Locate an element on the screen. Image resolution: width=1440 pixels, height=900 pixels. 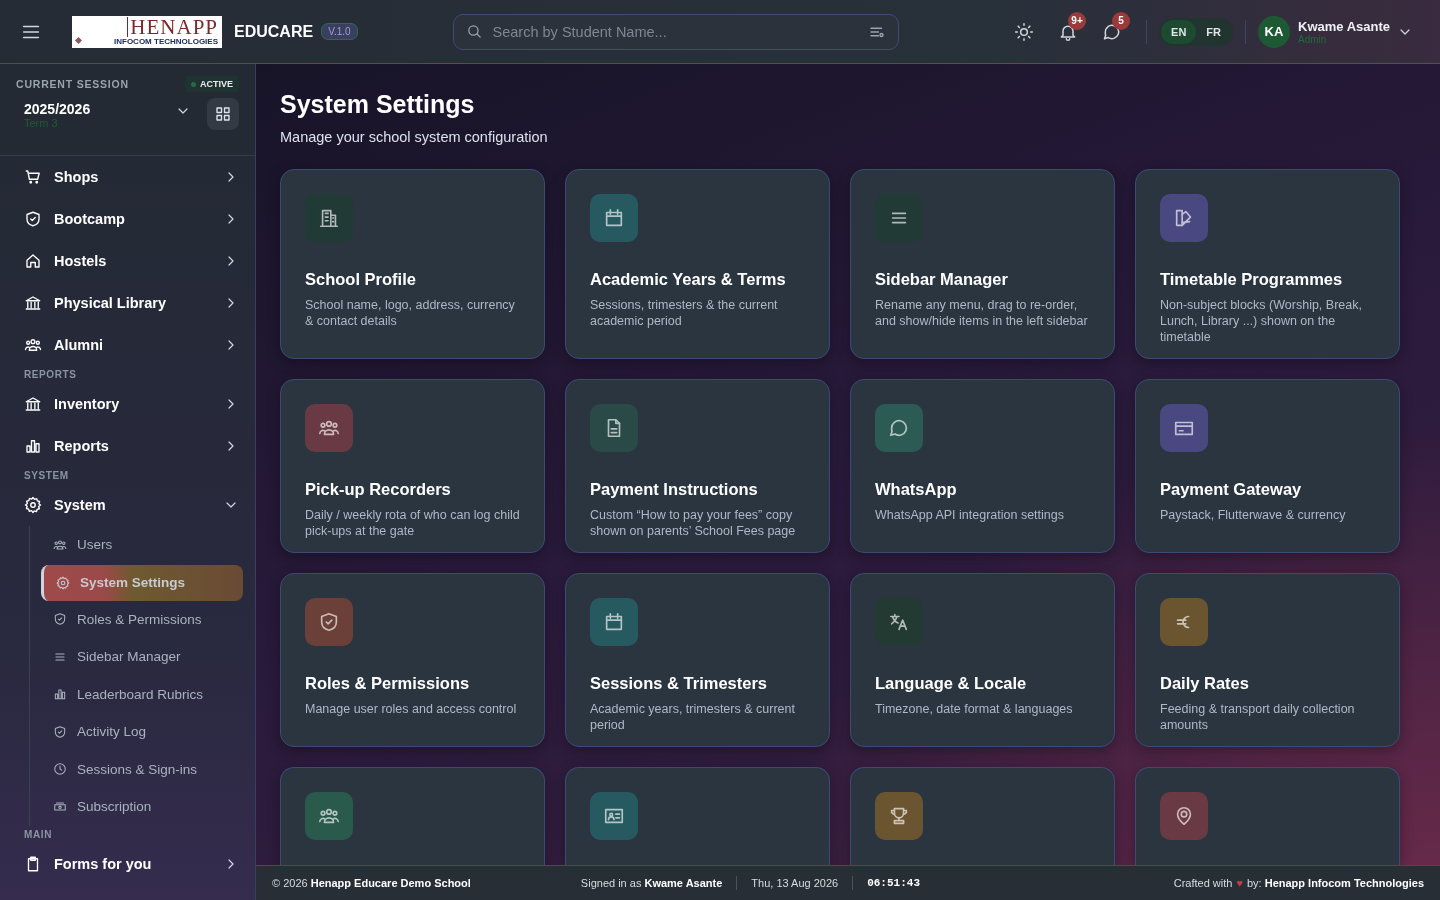
settings-card: Language & Locale Timezone, date format & languages is located at coordinates (982, 660).